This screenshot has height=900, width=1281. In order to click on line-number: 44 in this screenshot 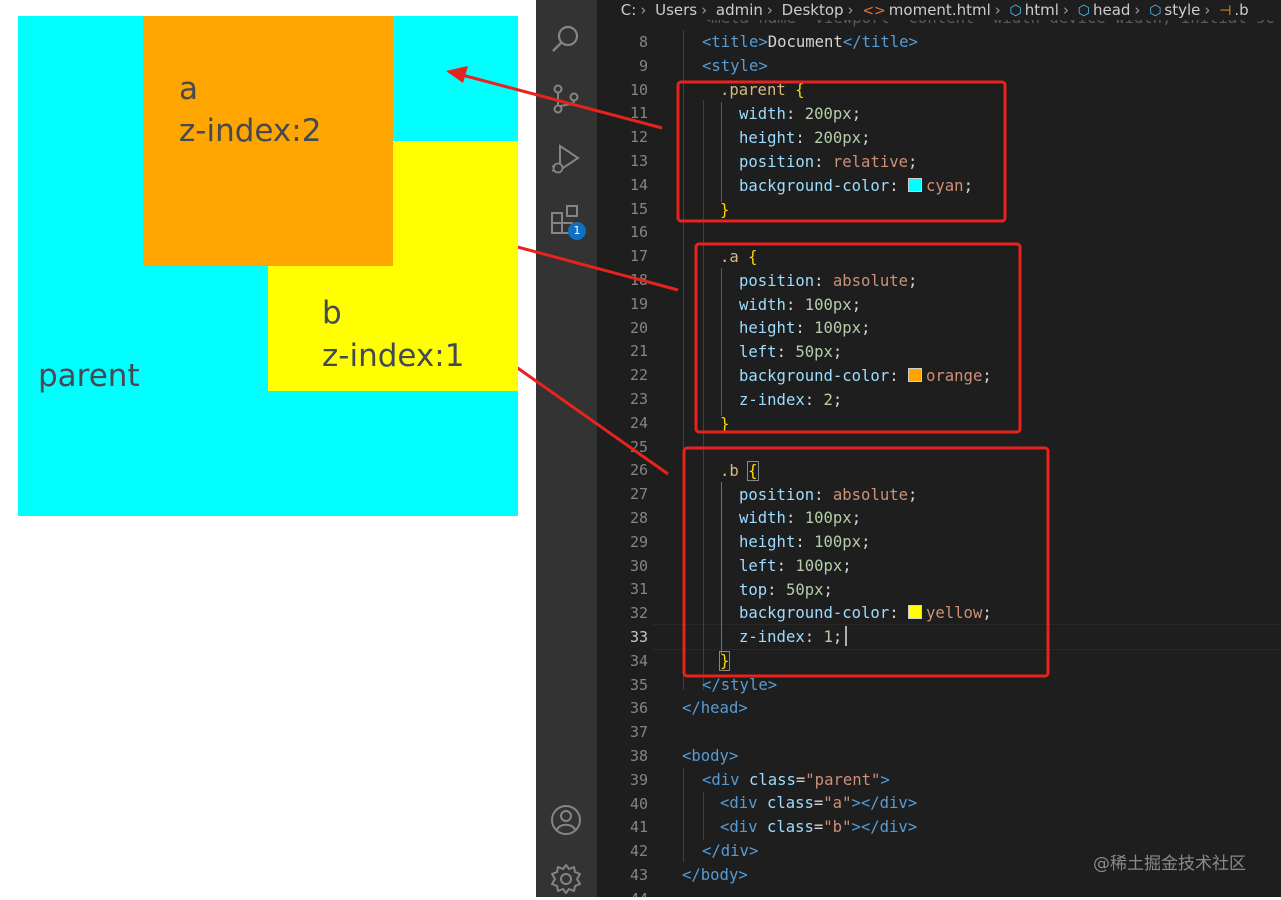, I will do `click(622, 892)`.